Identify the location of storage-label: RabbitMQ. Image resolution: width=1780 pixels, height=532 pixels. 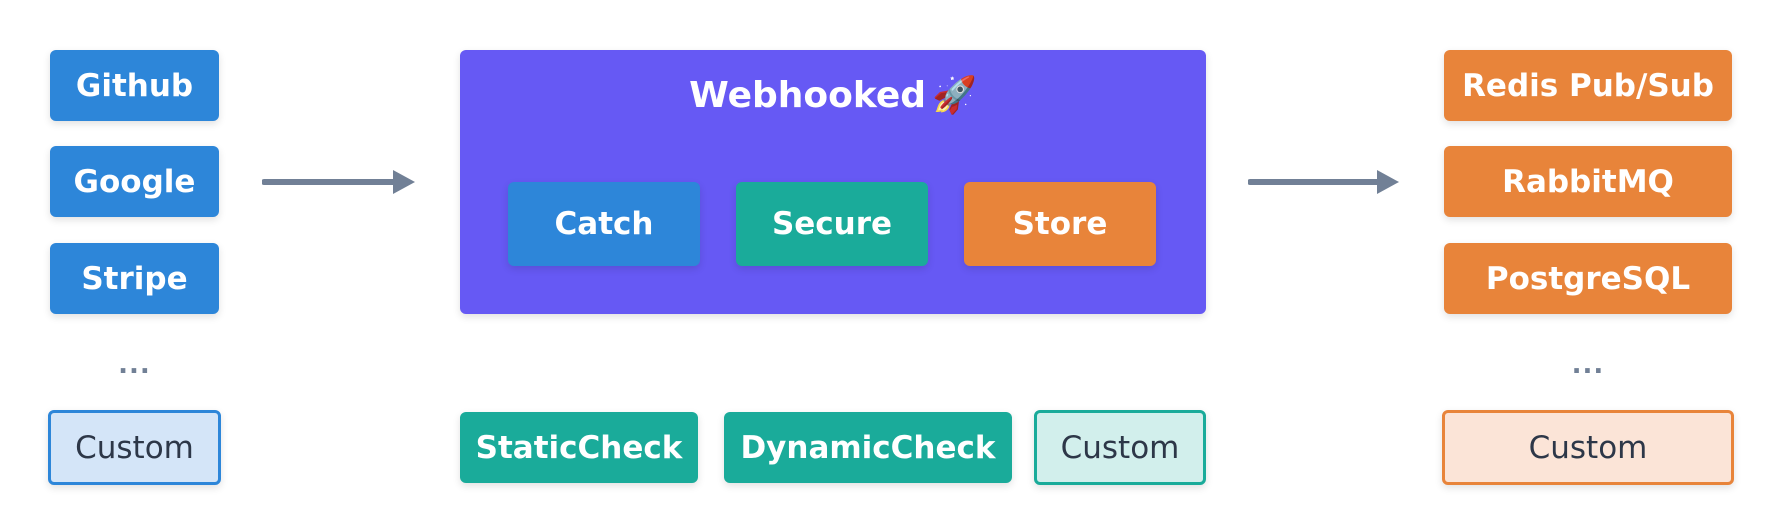
(1588, 181).